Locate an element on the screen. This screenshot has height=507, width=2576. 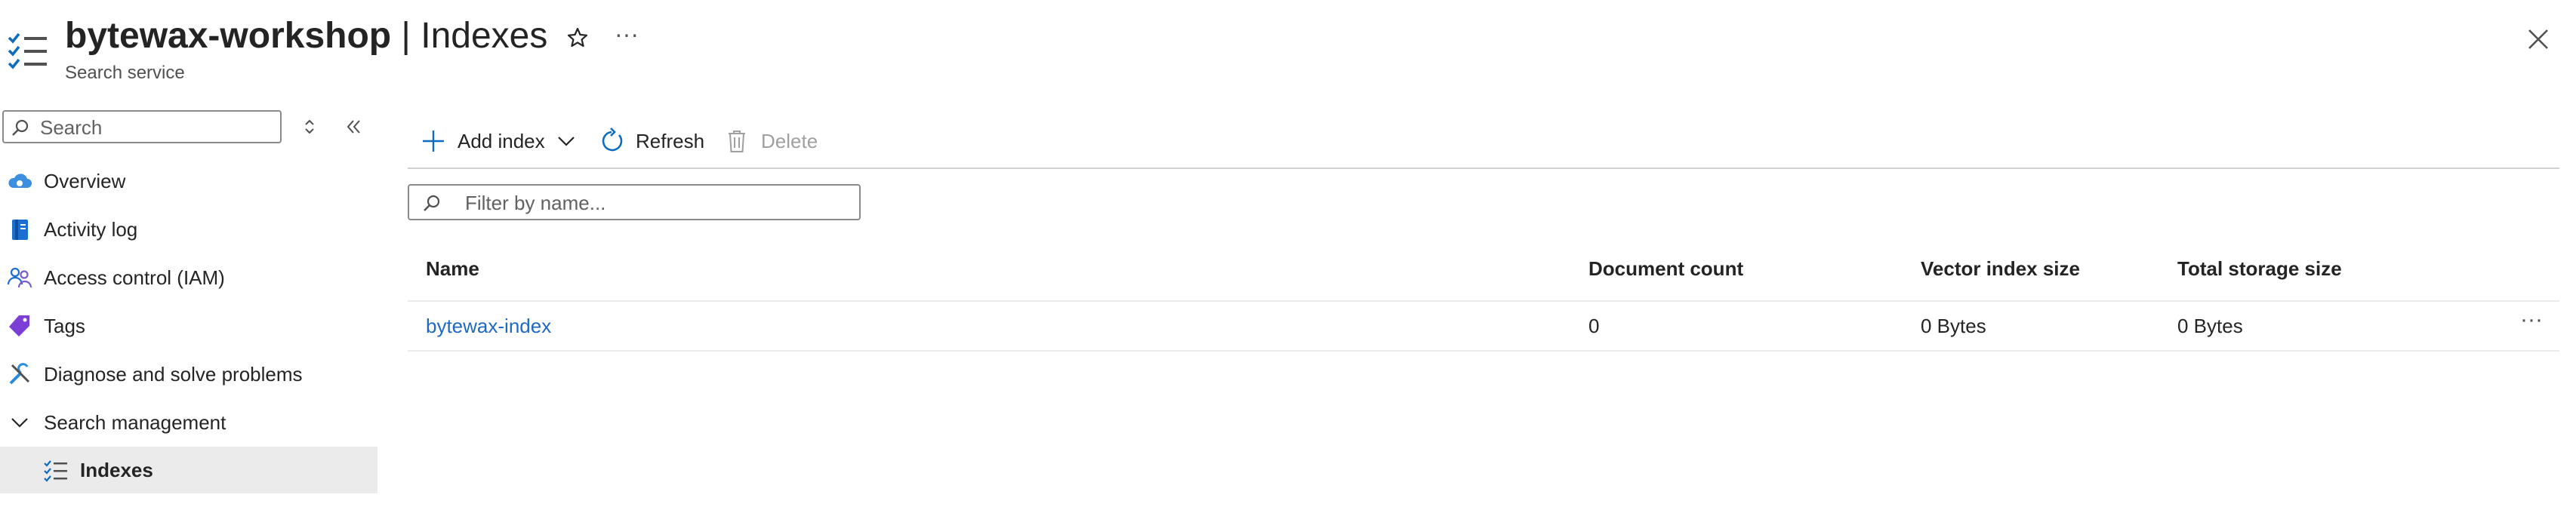
sidebar-item-access-control: Access control (IAM) is located at coordinates (188, 278).